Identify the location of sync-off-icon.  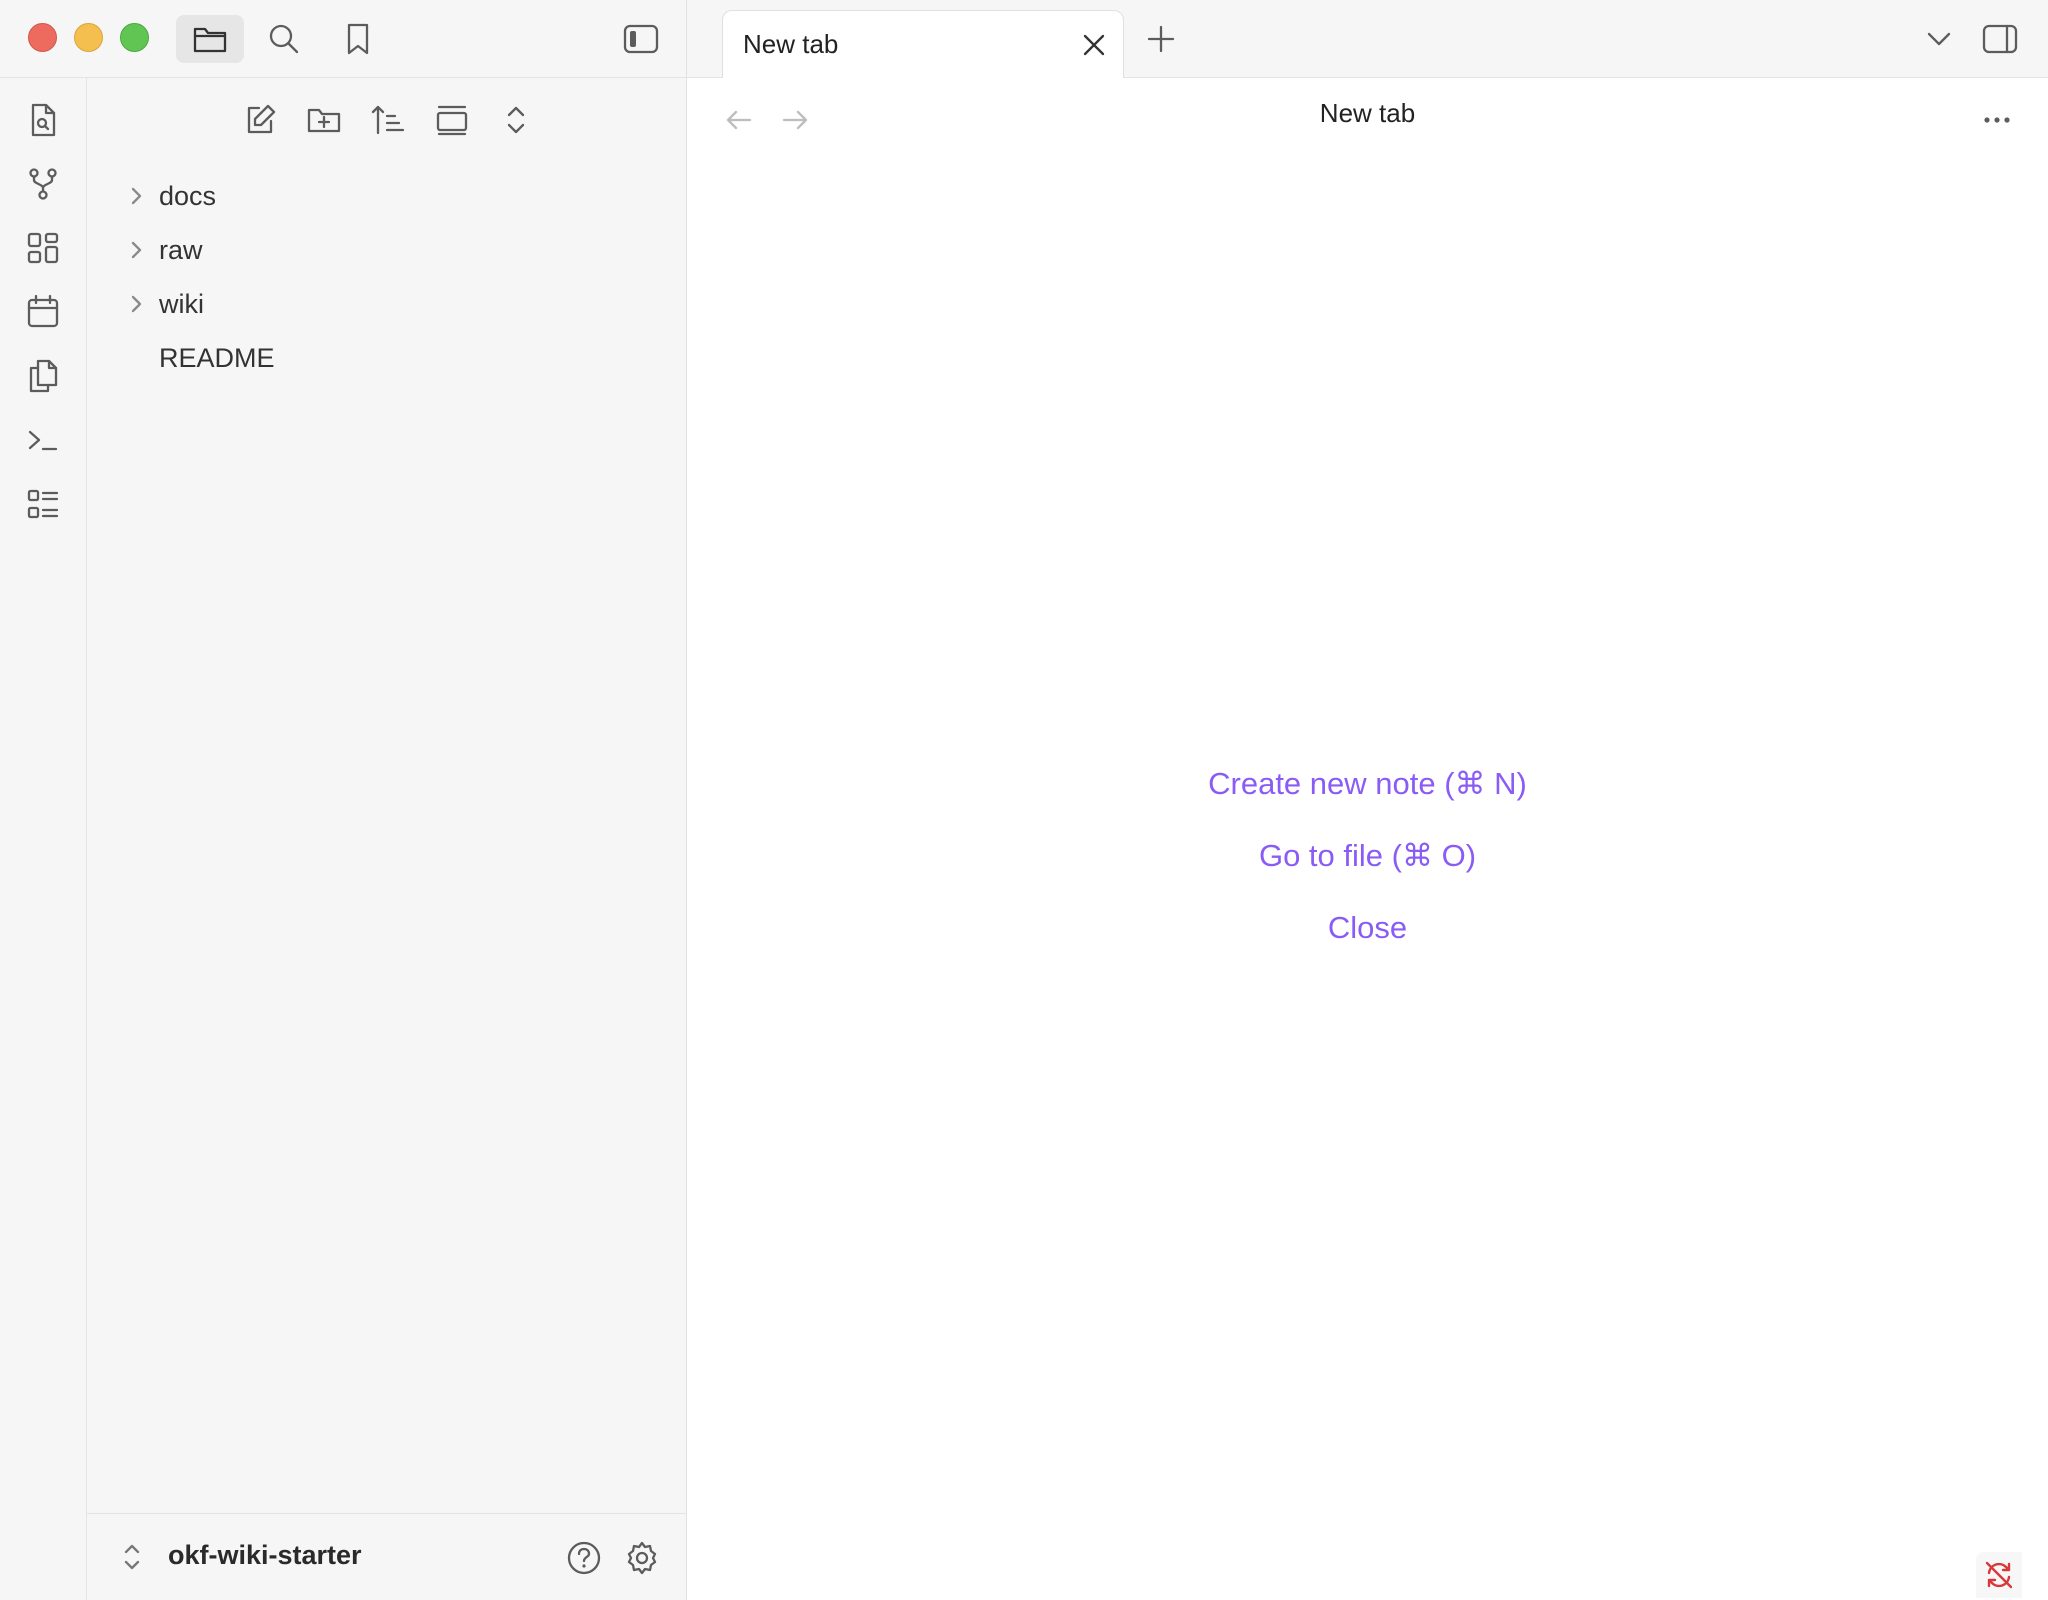
(1999, 1575).